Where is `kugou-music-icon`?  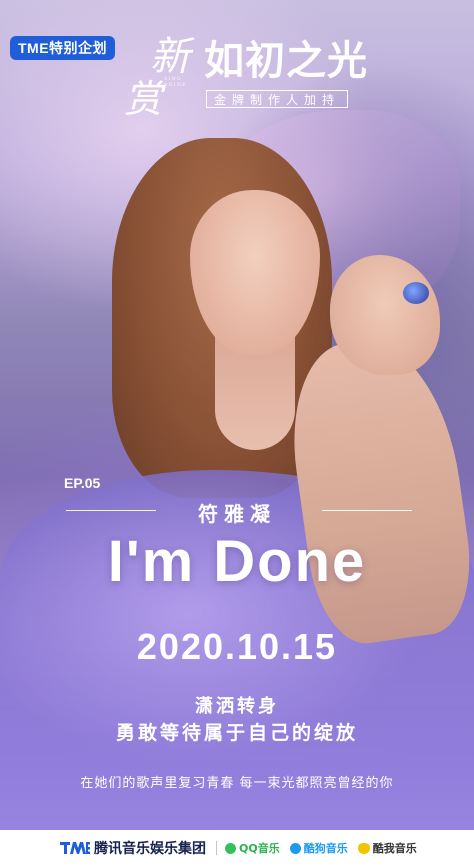 kugou-music-icon is located at coordinates (295, 848).